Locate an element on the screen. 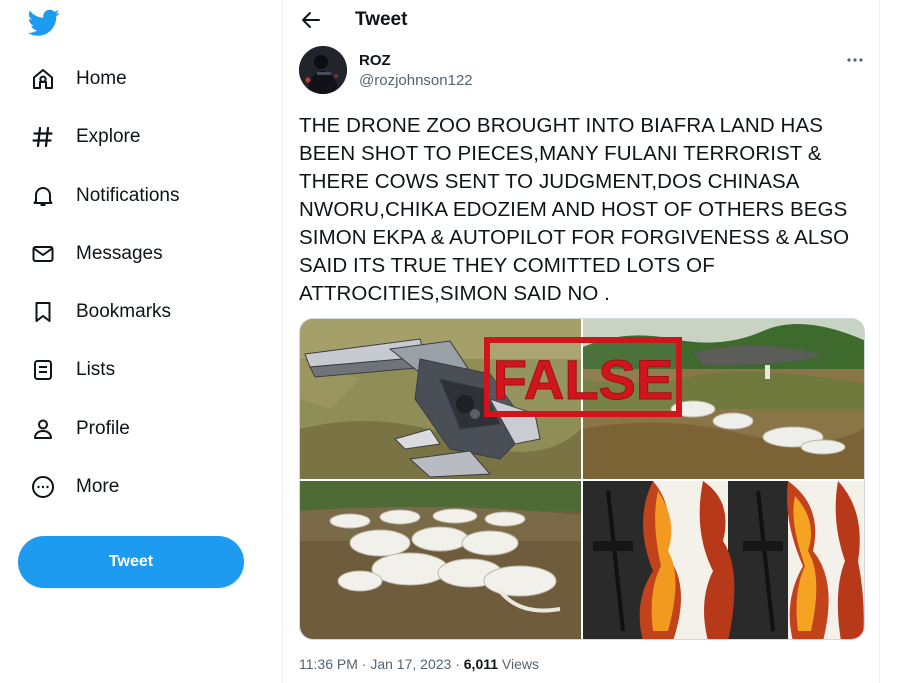 This screenshot has width=900, height=683. author-name: ROZ is located at coordinates (375, 60).